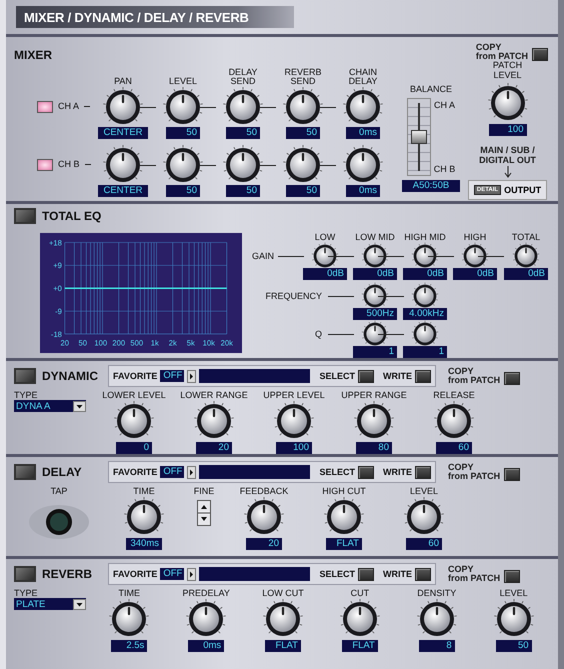 Image resolution: width=564 pixels, height=669 pixels. What do you see at coordinates (302, 77) in the screenshot?
I see `knob-label: REVERB SEND` at bounding box center [302, 77].